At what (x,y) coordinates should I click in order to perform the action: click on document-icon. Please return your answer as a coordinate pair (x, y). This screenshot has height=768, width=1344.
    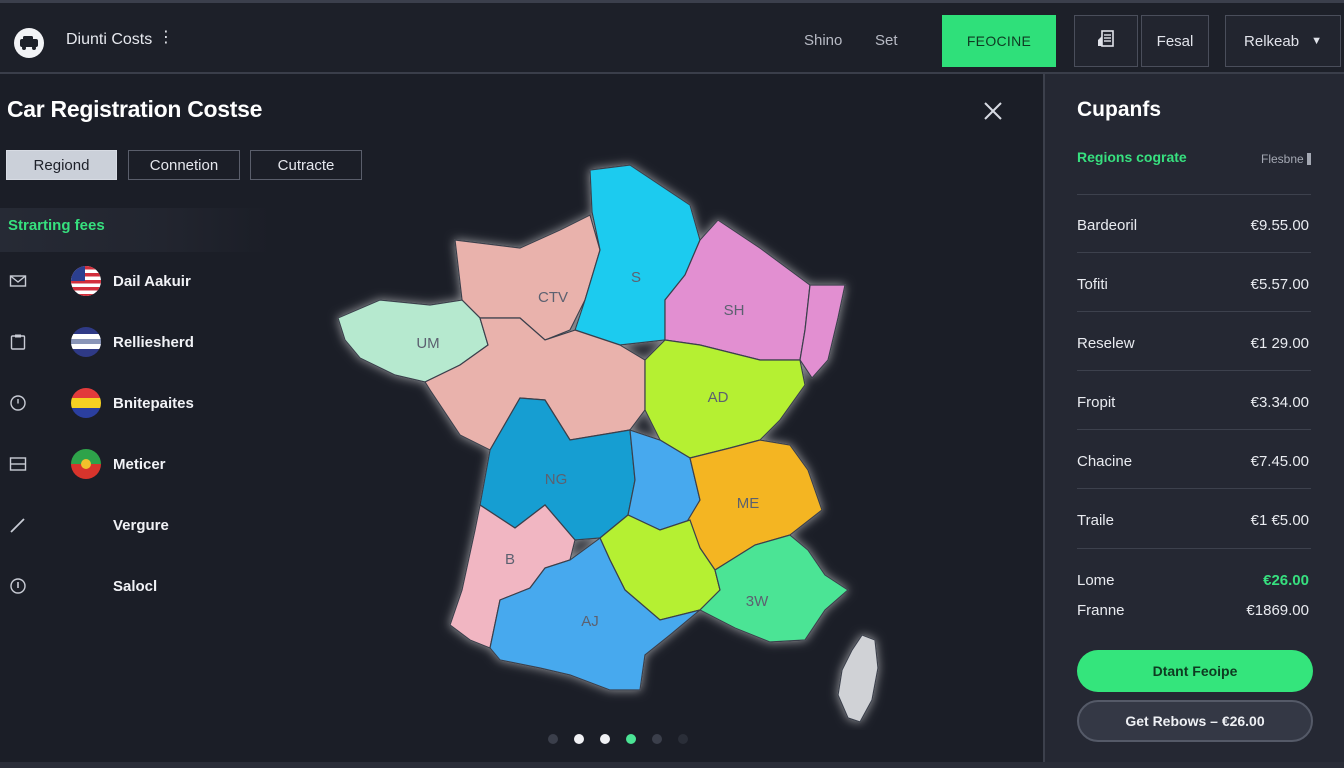
    Looking at the image, I should click on (1106, 41).